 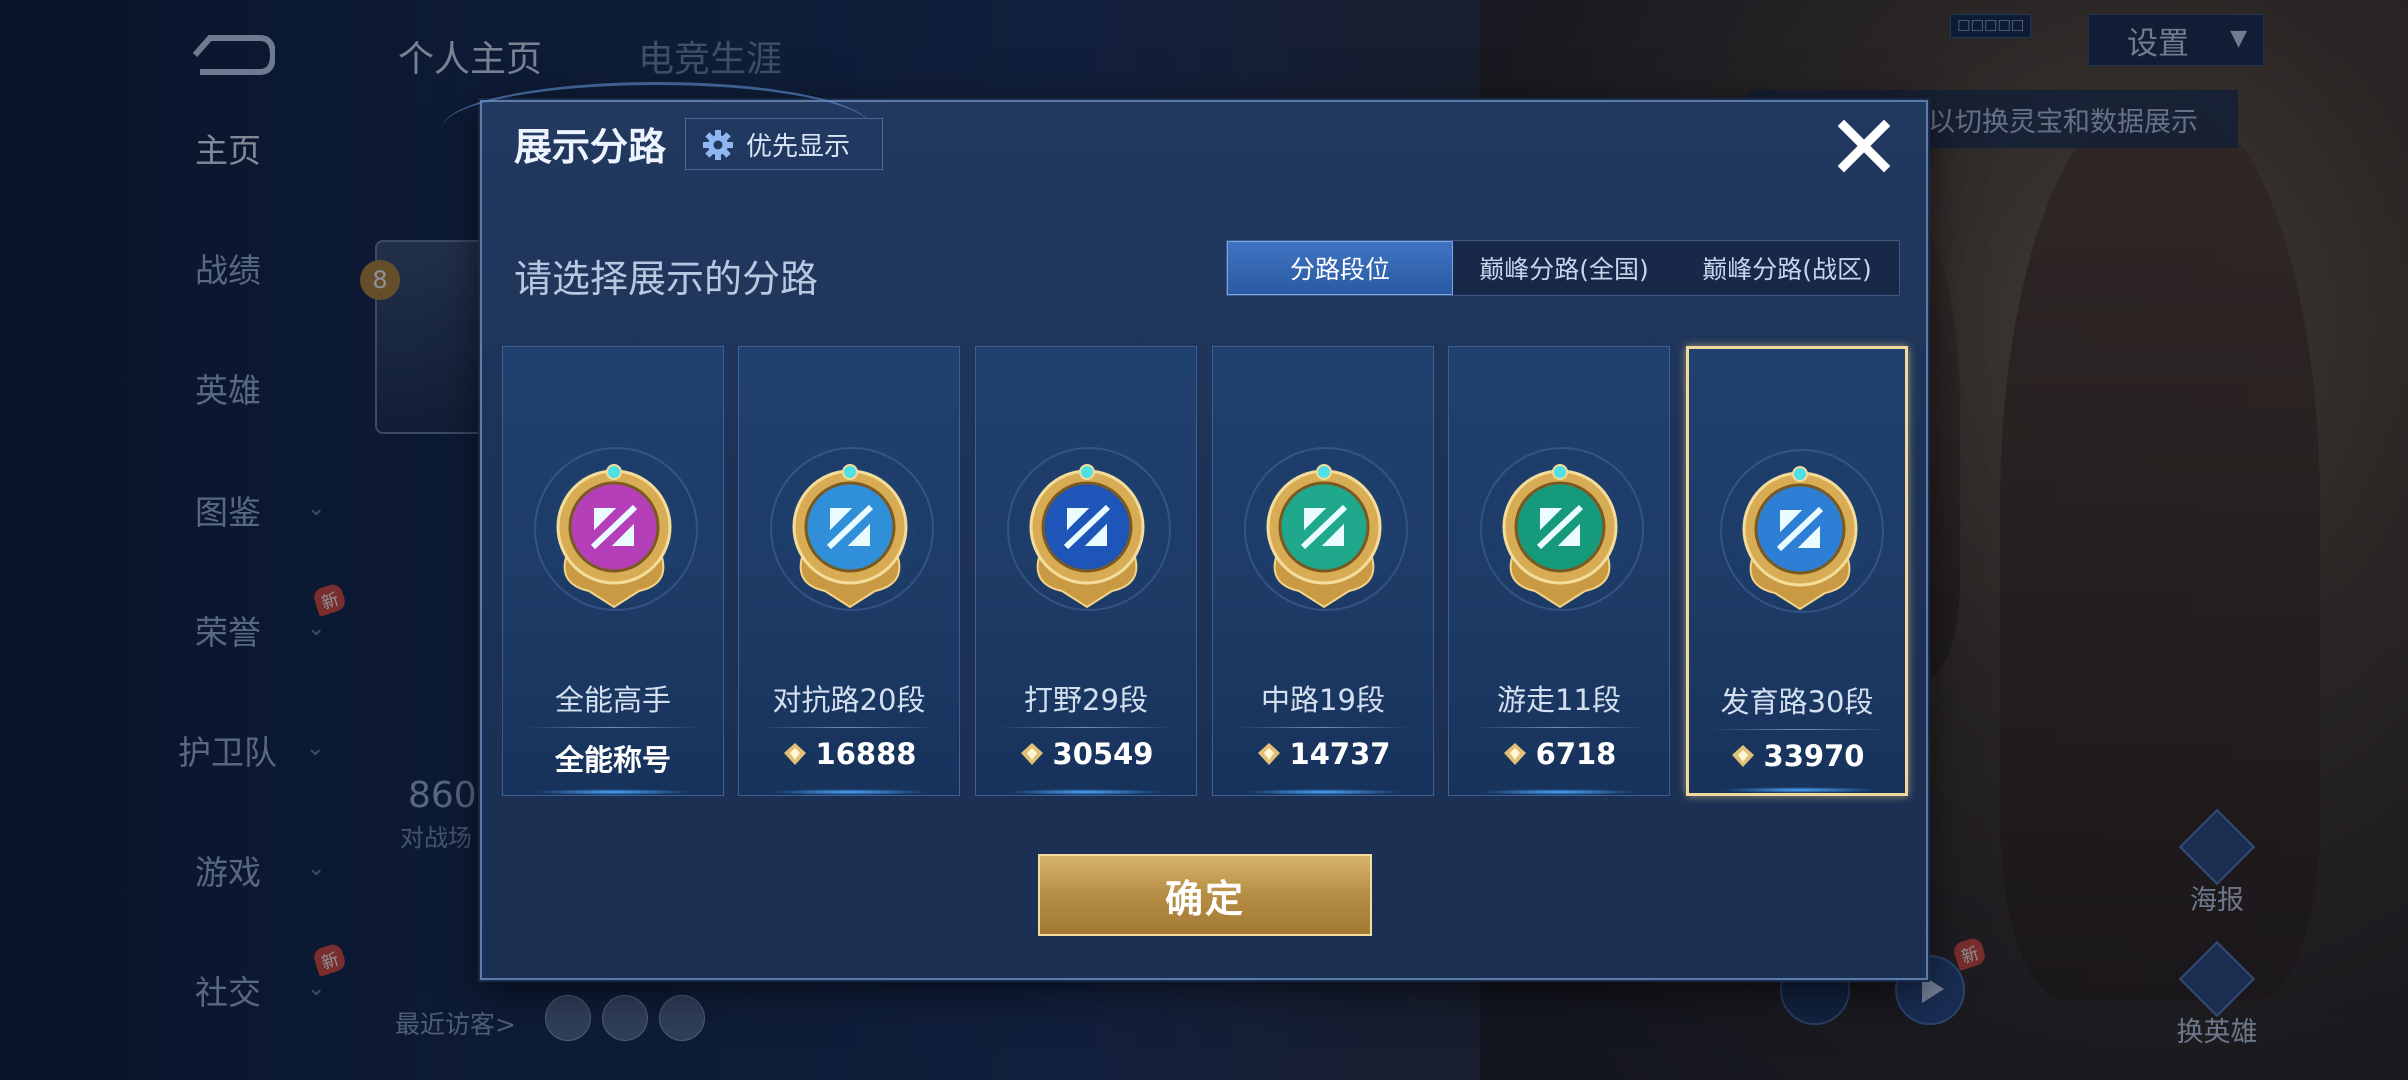 What do you see at coordinates (1864, 146) in the screenshot?
I see `close-icon` at bounding box center [1864, 146].